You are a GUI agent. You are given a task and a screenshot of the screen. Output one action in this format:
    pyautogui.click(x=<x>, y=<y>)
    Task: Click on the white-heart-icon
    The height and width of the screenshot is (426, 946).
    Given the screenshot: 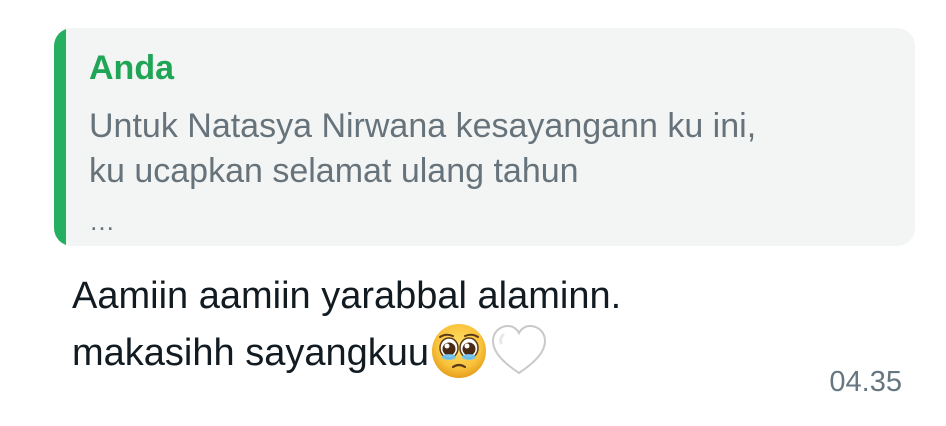 What is the action you would take?
    pyautogui.click(x=519, y=351)
    